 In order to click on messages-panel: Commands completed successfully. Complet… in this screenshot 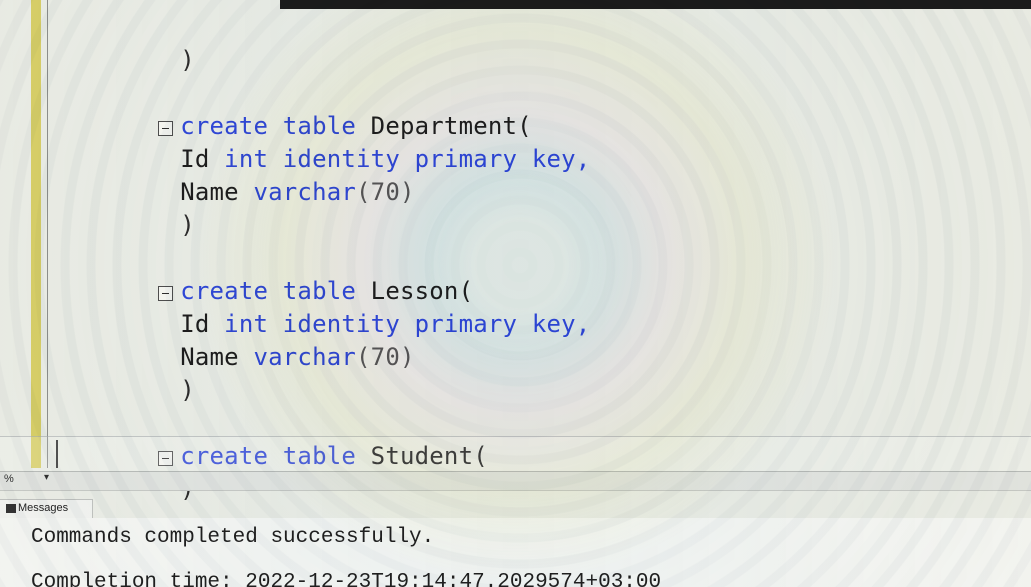, I will do `click(515, 552)`.